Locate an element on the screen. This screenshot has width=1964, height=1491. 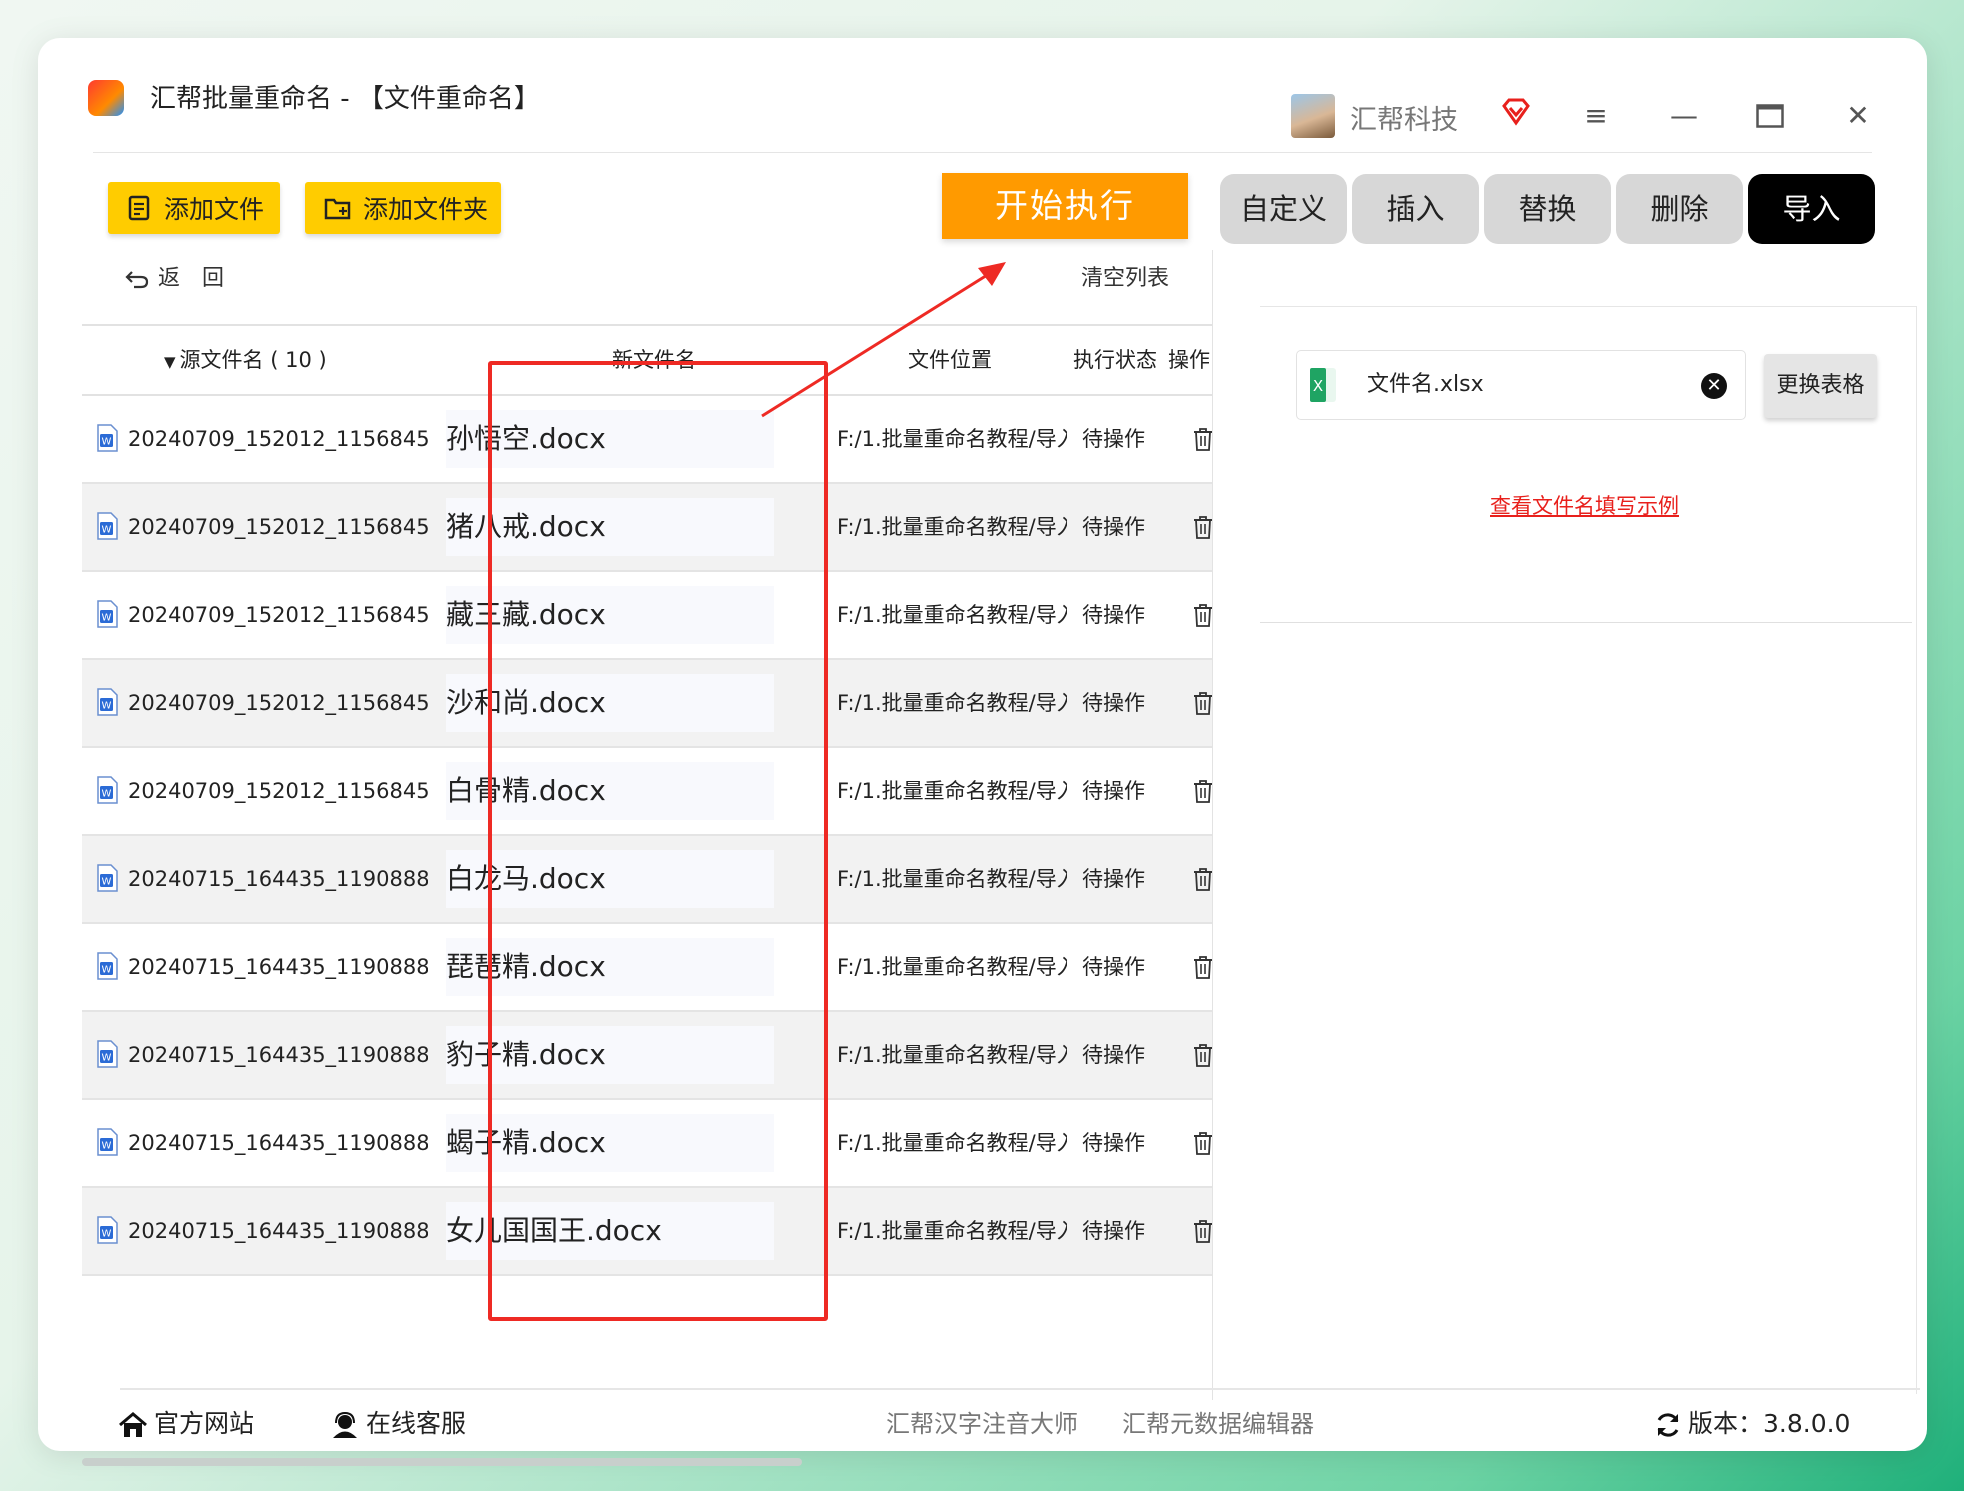
clear-list-button: 清空列表 is located at coordinates (1125, 276).